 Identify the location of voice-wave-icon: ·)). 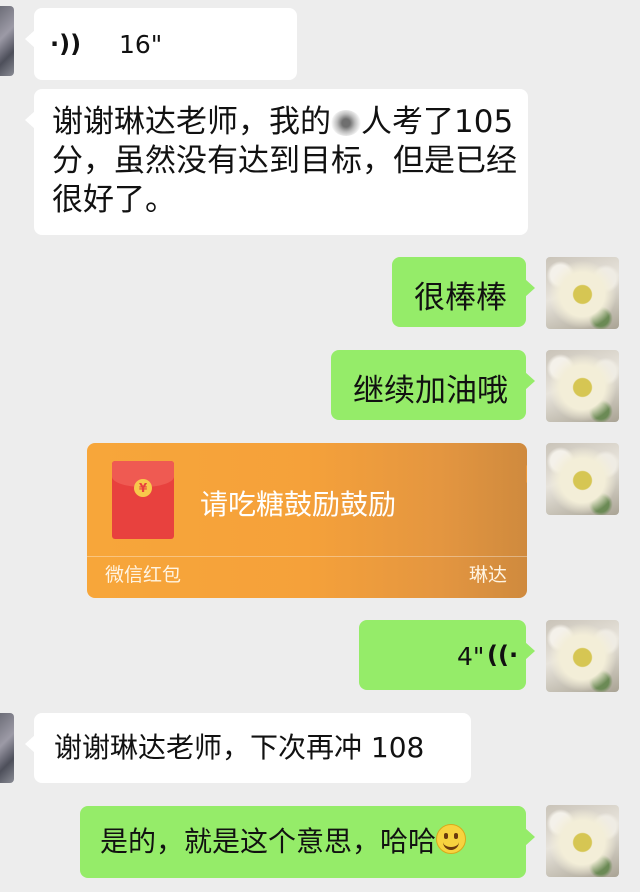
(66, 44).